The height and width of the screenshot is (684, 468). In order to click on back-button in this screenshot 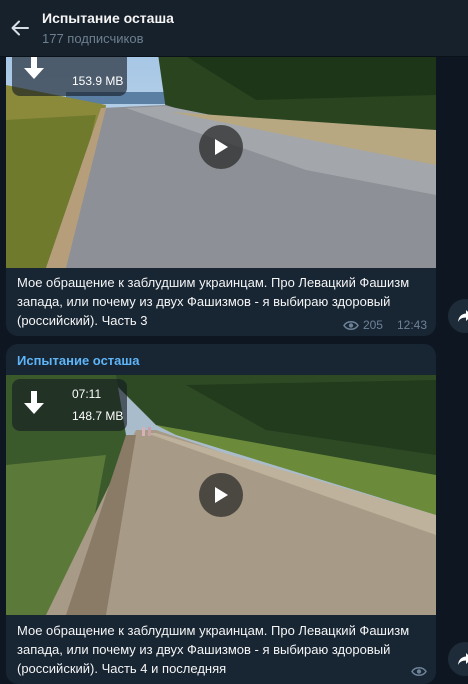, I will do `click(20, 28)`.